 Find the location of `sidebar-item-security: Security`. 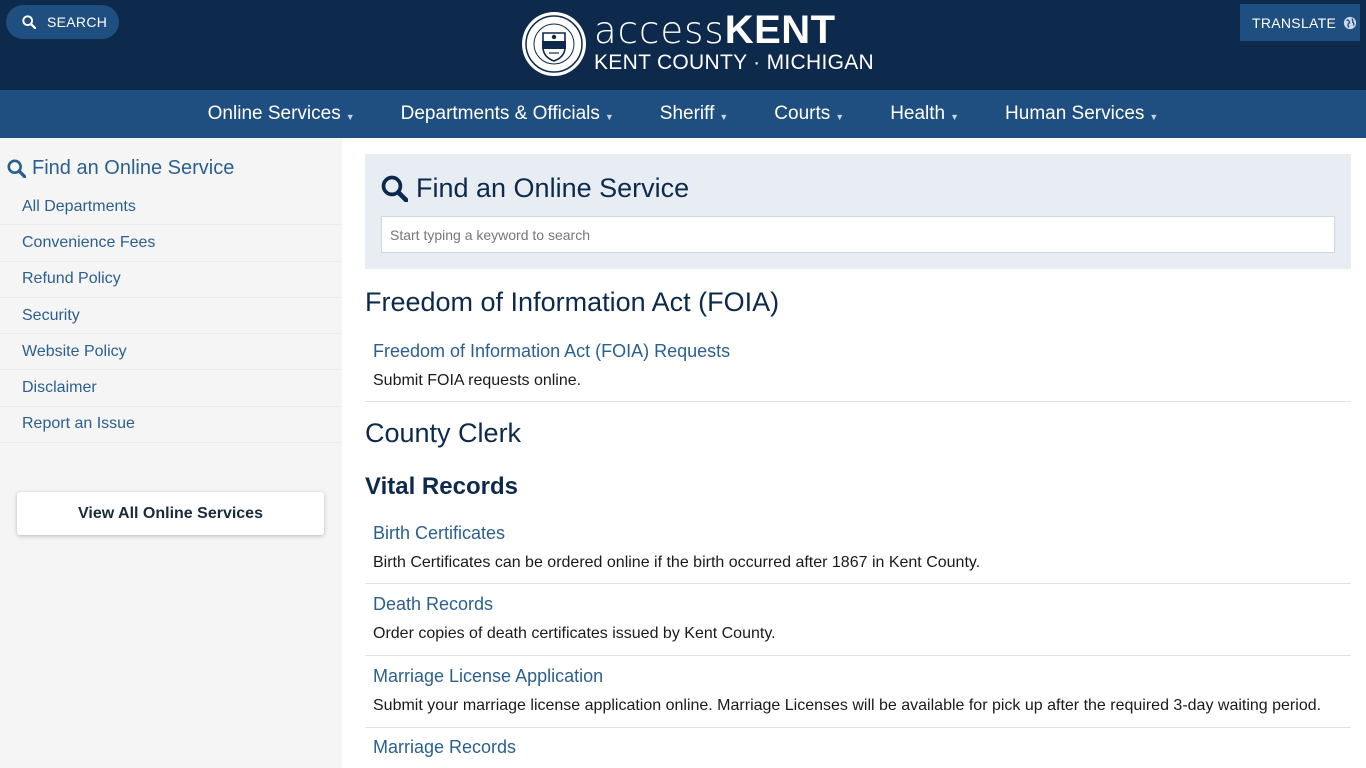

sidebar-item-security: Security is located at coordinates (171, 316).